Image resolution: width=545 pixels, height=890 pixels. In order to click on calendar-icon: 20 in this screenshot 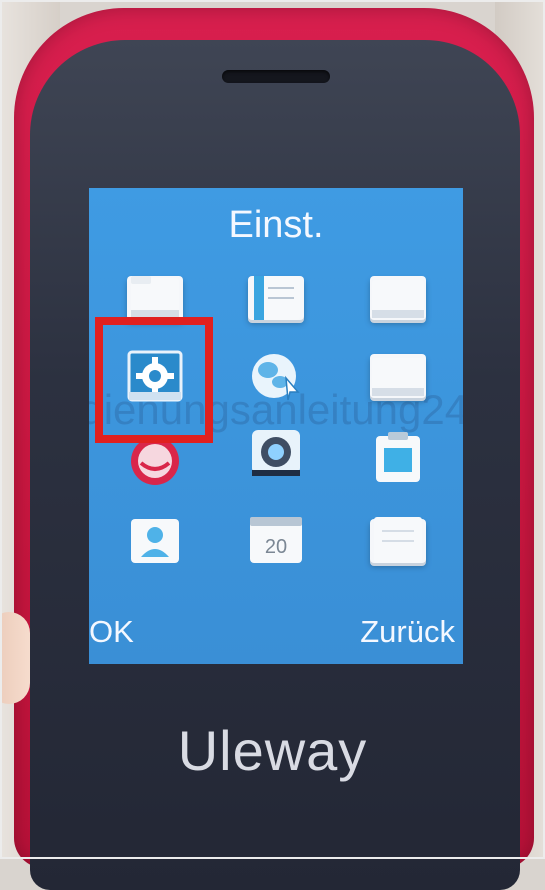, I will do `click(276, 540)`.